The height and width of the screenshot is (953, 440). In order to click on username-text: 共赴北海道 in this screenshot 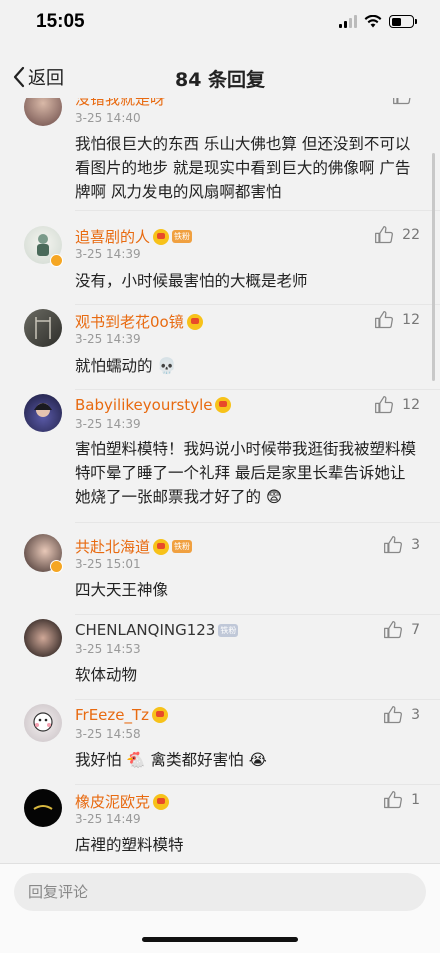, I will do `click(113, 547)`.